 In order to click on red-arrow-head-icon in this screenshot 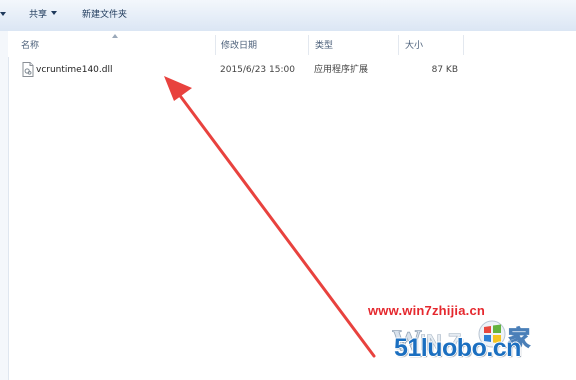, I will do `click(178, 88)`.